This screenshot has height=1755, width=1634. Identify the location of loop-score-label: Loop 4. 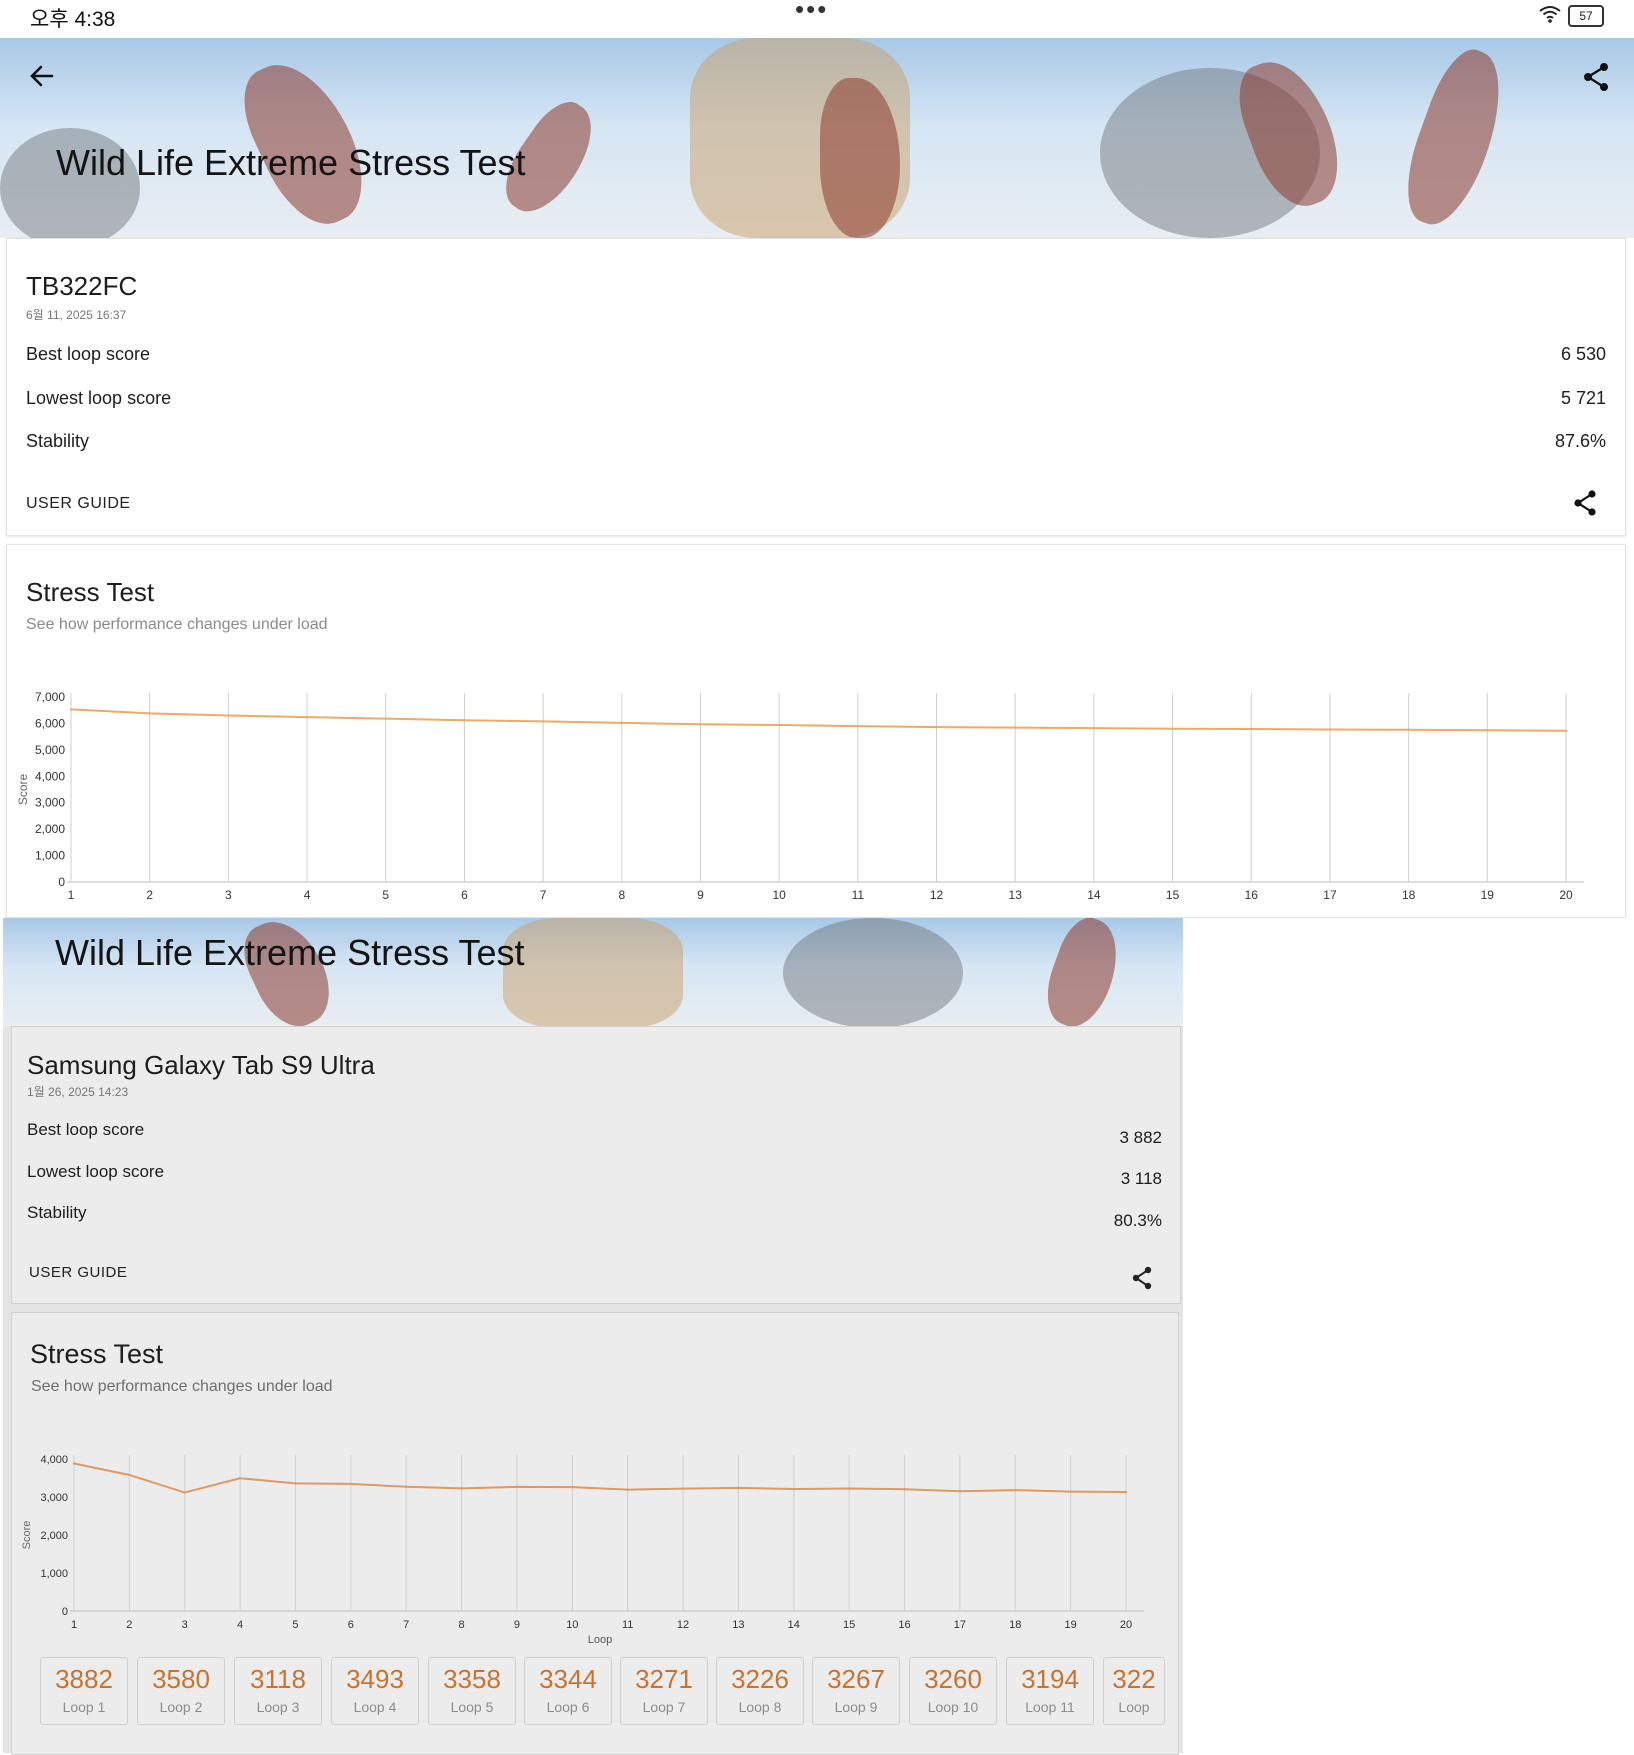
(375, 1707).